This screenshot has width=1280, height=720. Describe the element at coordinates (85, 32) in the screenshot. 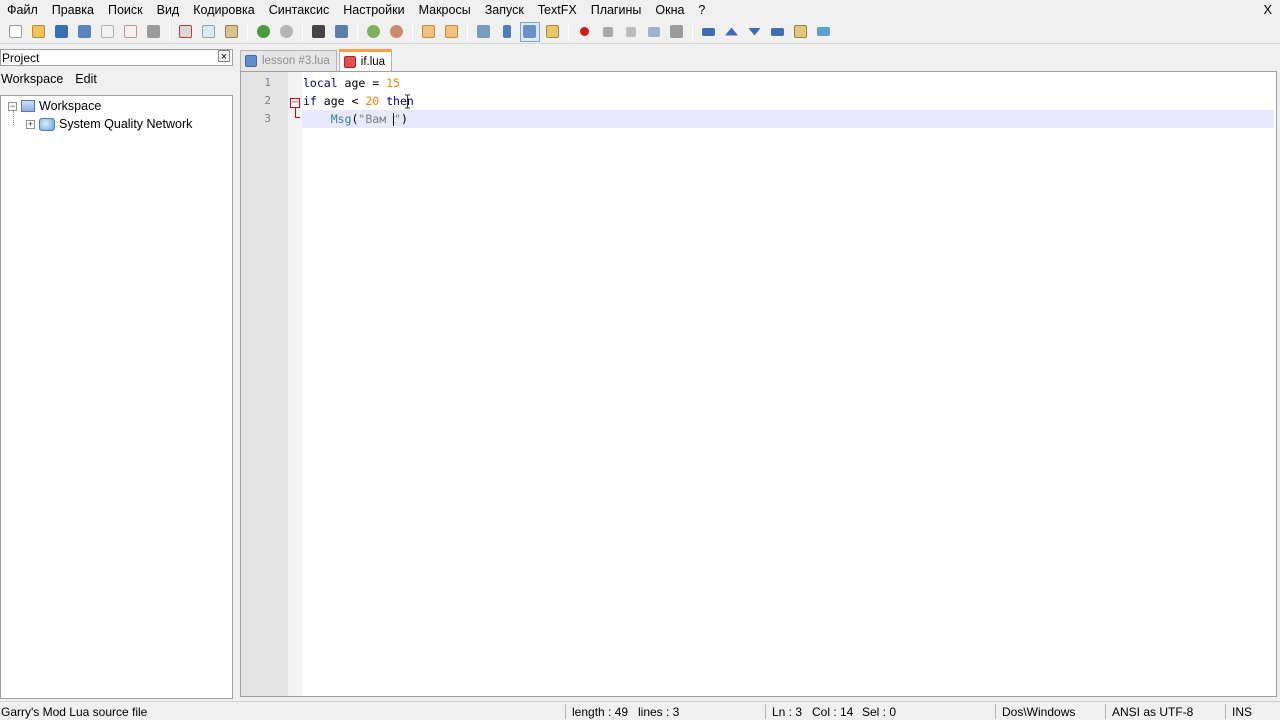

I see `save-all-icon` at that location.